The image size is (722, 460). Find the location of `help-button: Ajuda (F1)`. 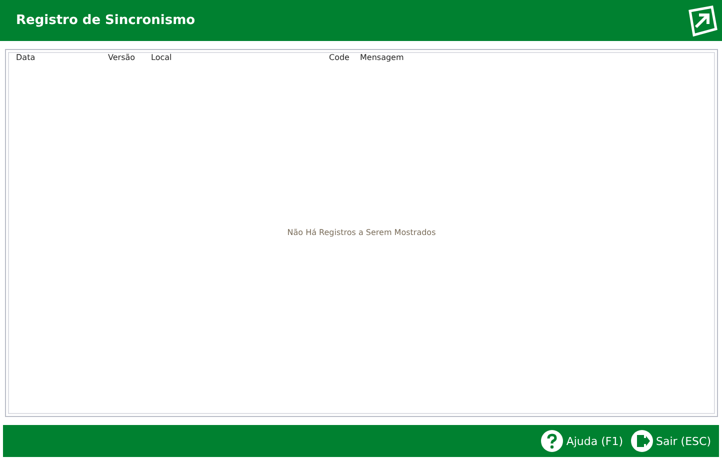

help-button: Ajuda (F1) is located at coordinates (582, 441).